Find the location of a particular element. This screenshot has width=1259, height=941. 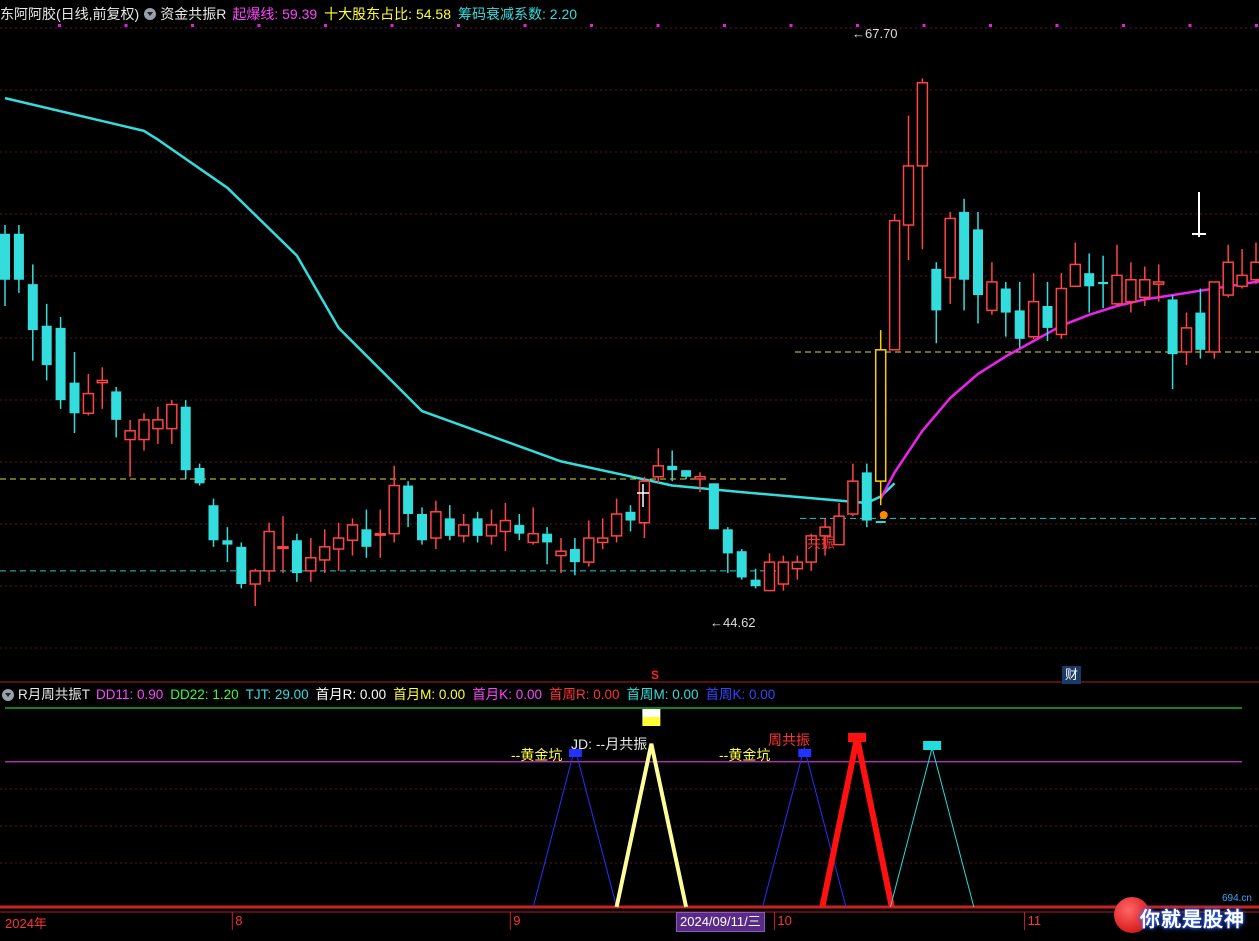

high-price-label: ←67.70 is located at coordinates (875, 33).